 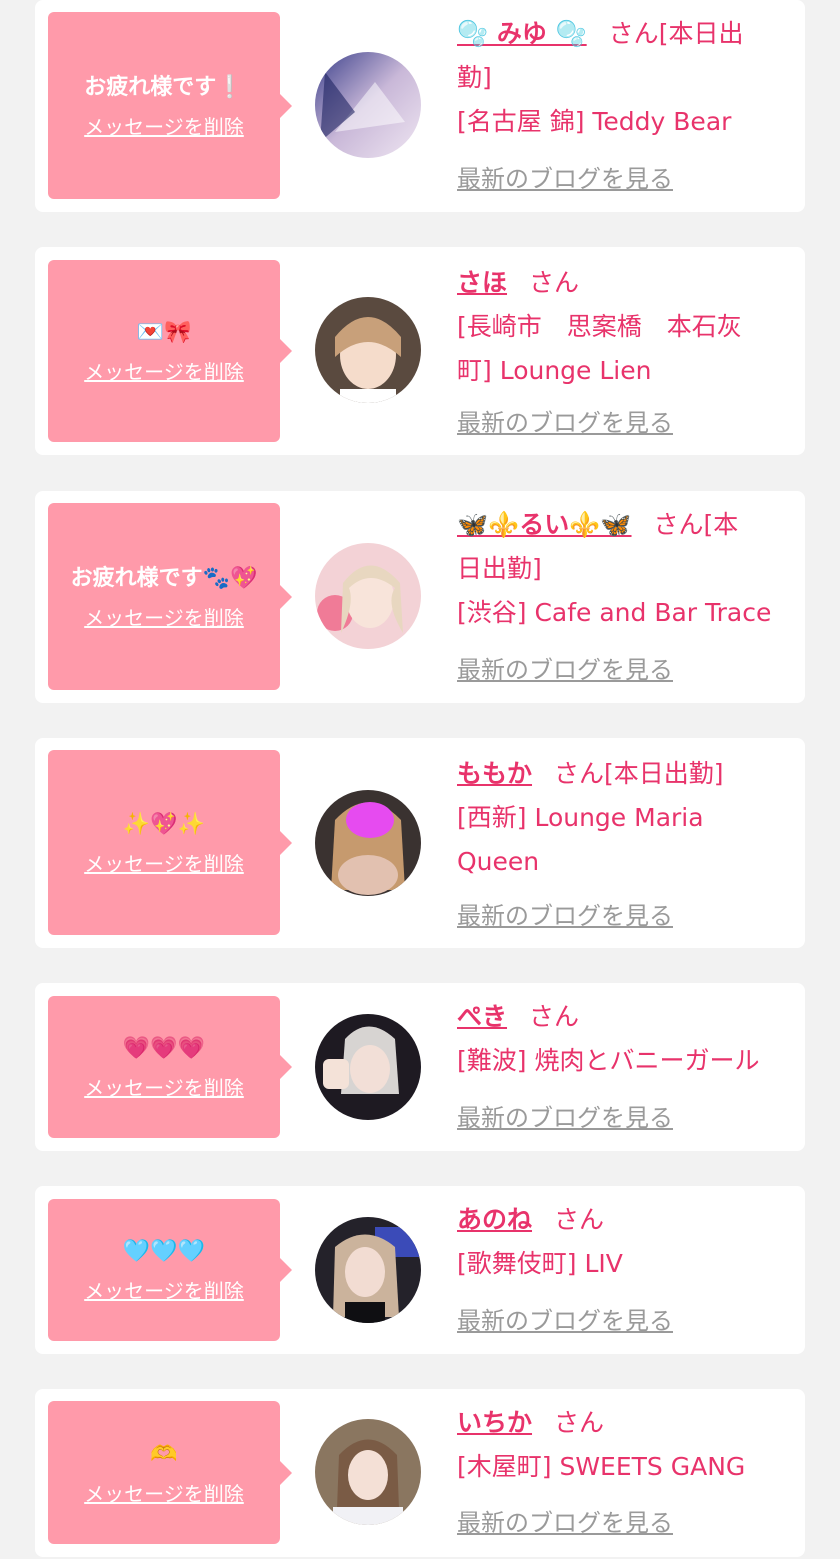 I want to click on cast-info: あのね さん [歌舞伎町] LIV, so click(x=627, y=1242).